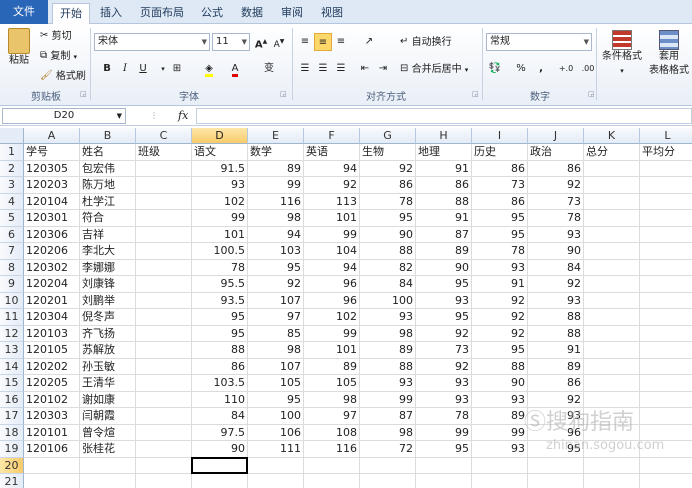 The image size is (692, 488). What do you see at coordinates (388, 267) in the screenshot?
I see `cell-G8: 82` at bounding box center [388, 267].